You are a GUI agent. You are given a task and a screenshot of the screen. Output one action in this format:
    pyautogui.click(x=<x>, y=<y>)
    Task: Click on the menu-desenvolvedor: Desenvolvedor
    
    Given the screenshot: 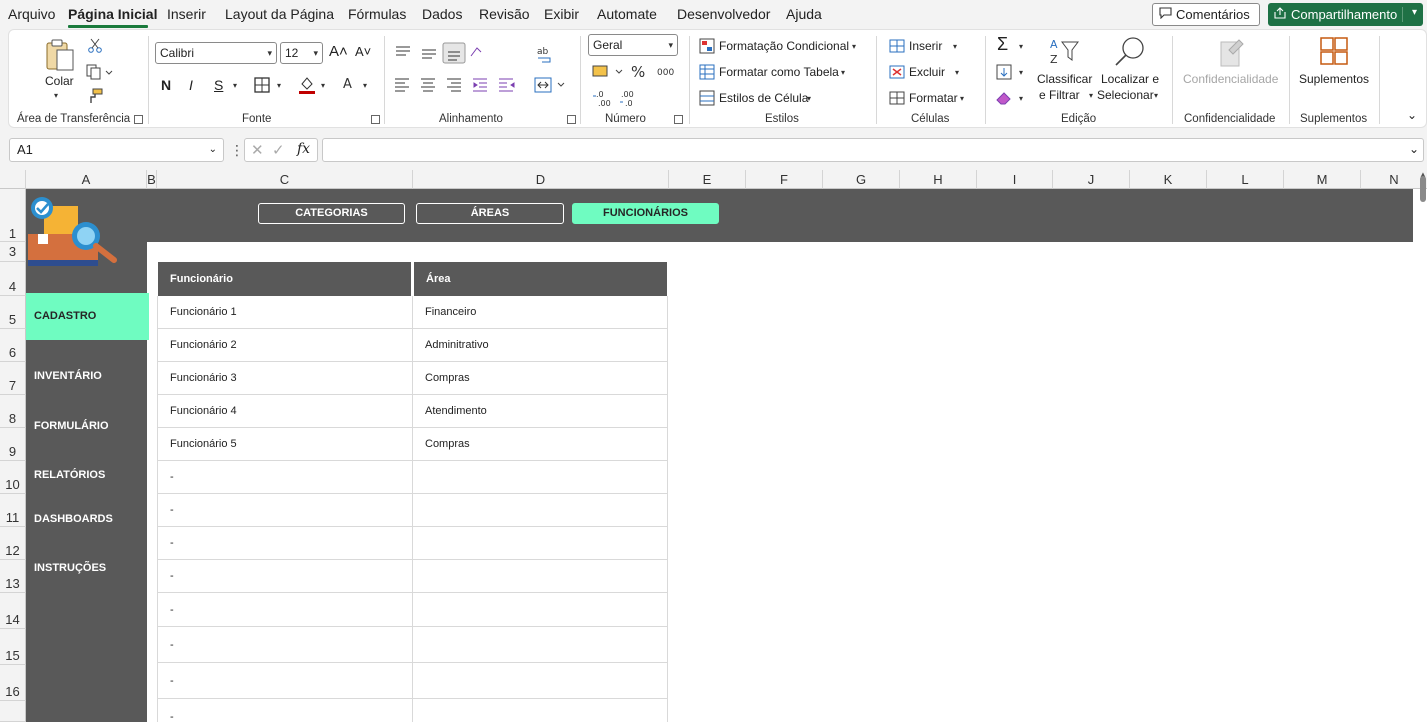 What is the action you would take?
    pyautogui.click(x=723, y=14)
    